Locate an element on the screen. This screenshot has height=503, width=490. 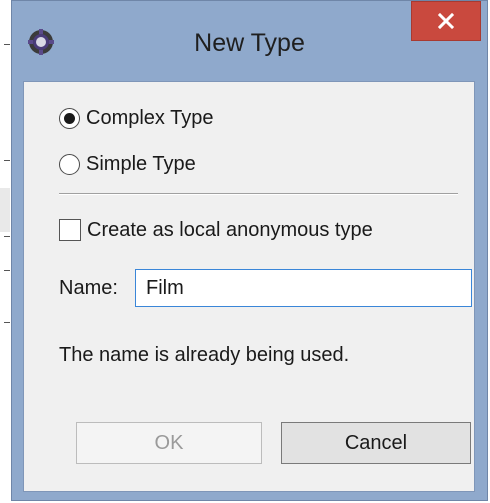
background-block is located at coordinates (5, 210).